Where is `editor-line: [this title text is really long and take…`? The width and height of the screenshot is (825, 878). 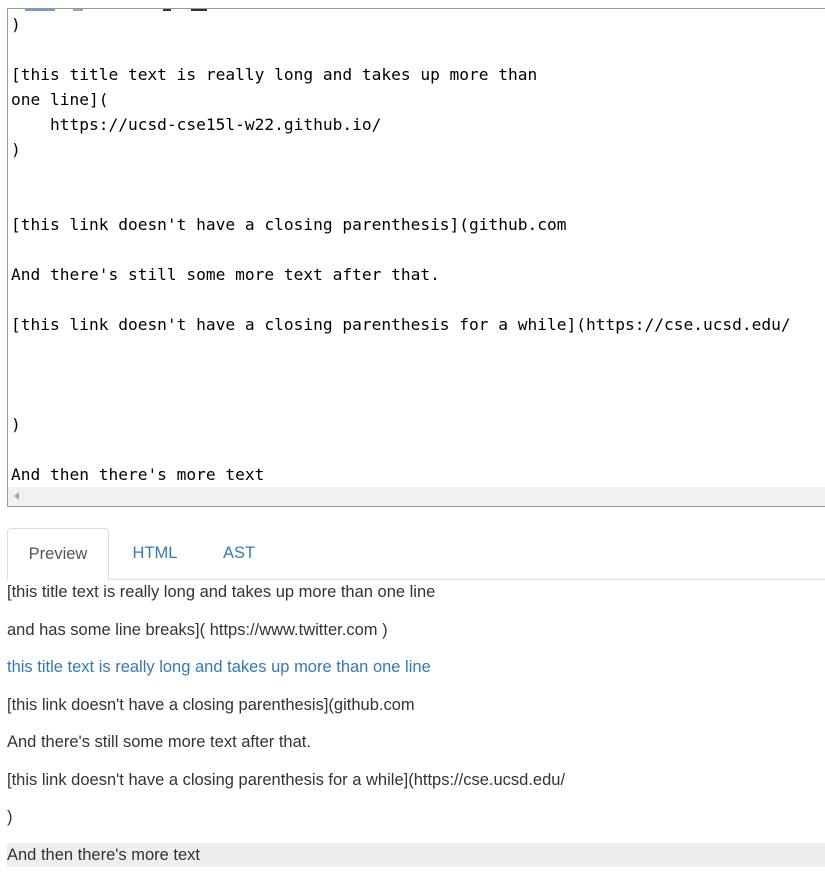
editor-line: [this title text is really long and take… is located at coordinates (274, 75).